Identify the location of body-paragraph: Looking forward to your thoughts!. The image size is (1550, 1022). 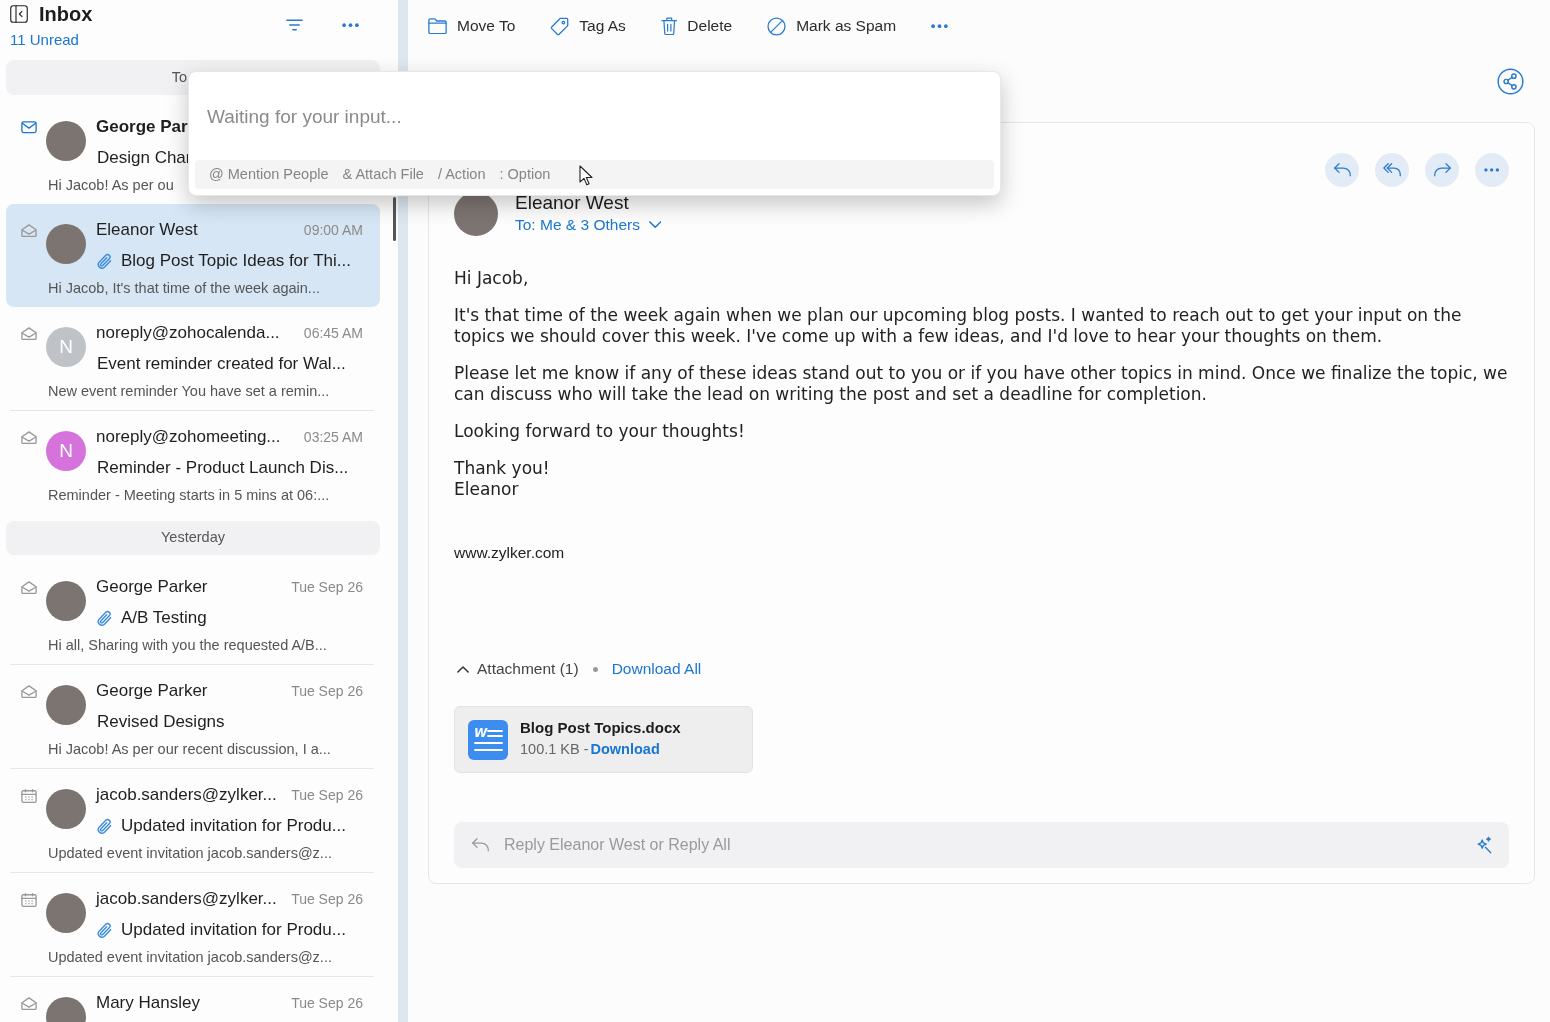
(600, 431).